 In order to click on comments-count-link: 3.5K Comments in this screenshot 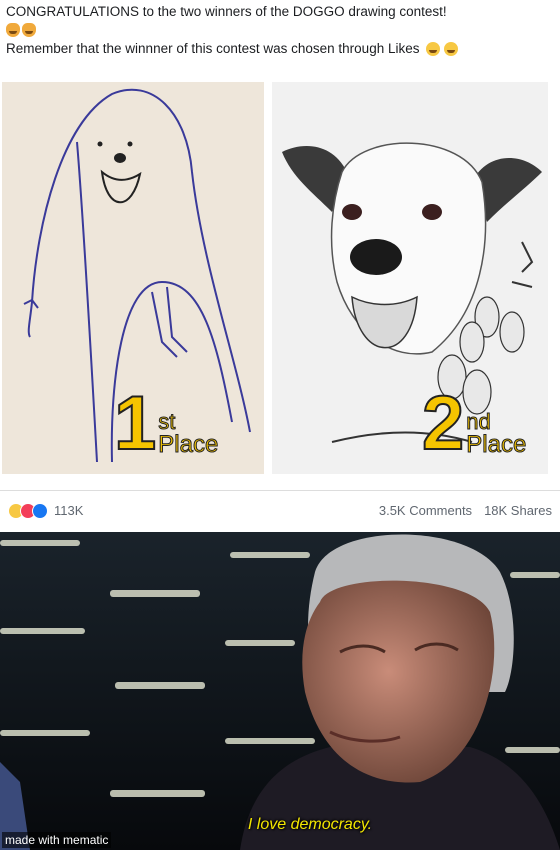, I will do `click(425, 510)`.